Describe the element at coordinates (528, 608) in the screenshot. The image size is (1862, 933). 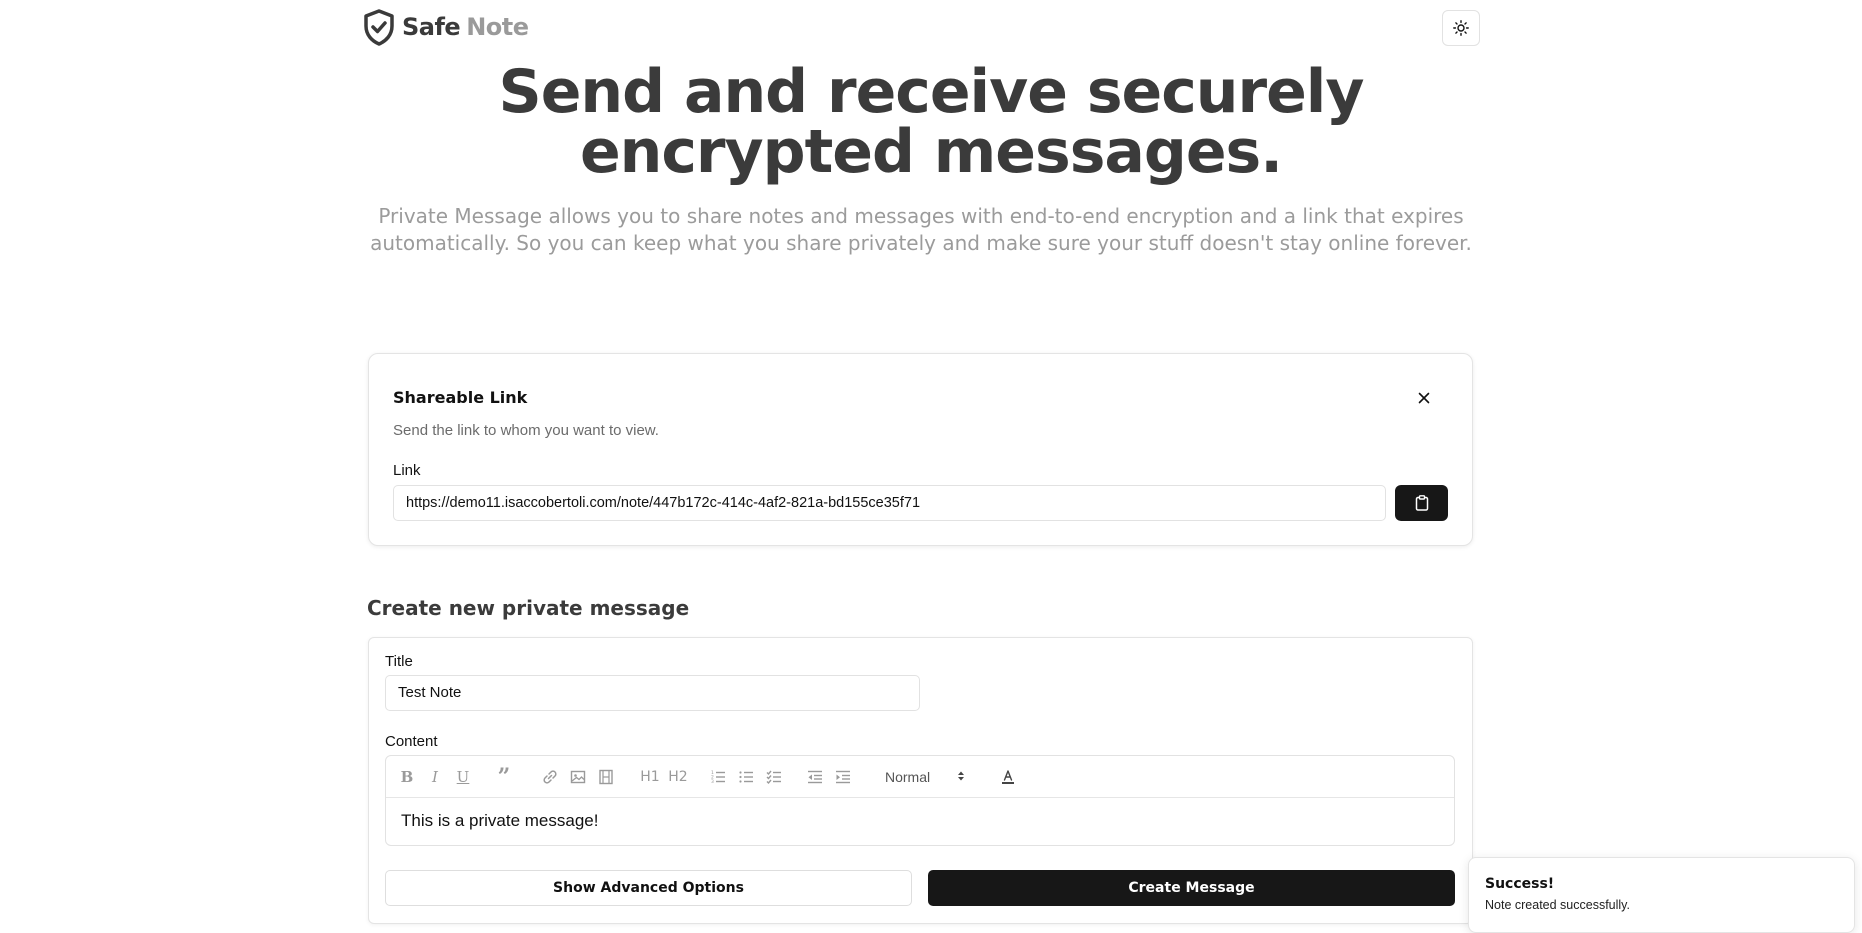
I see `create-message-heading: Create new private message` at that location.